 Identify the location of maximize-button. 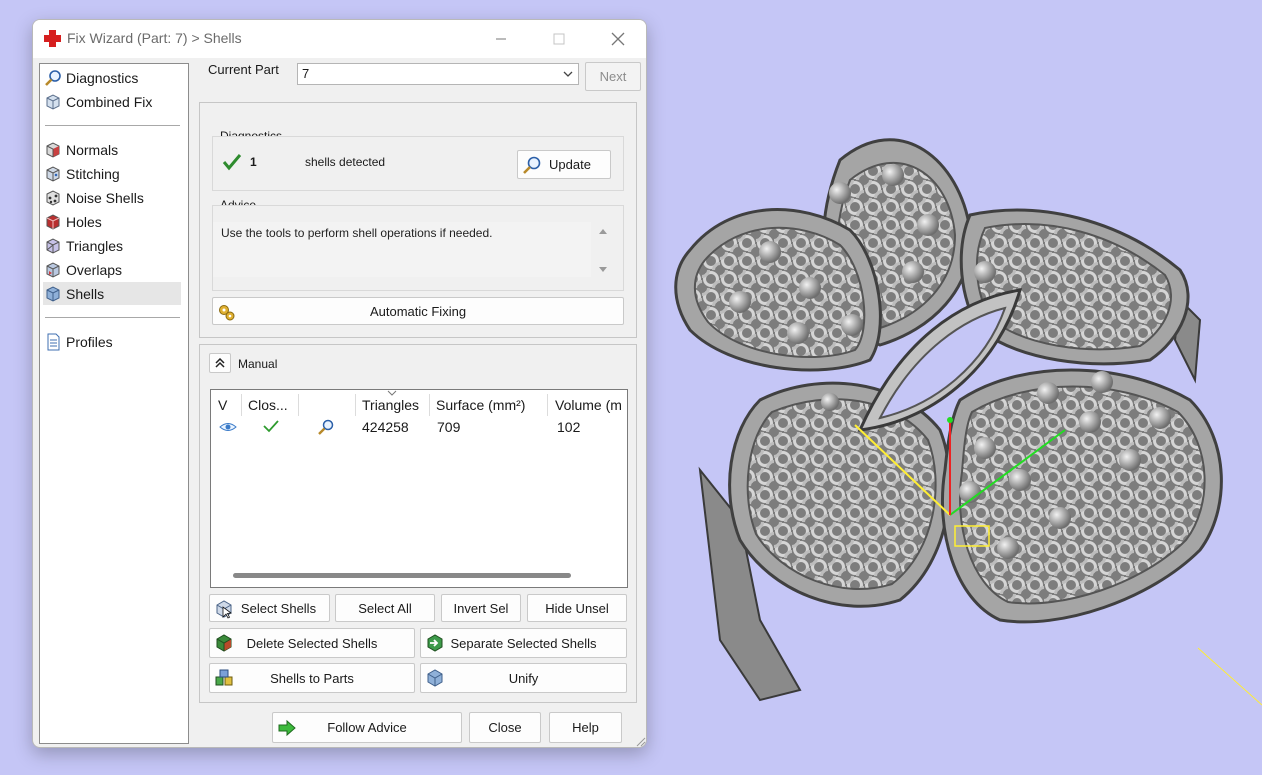
(559, 39).